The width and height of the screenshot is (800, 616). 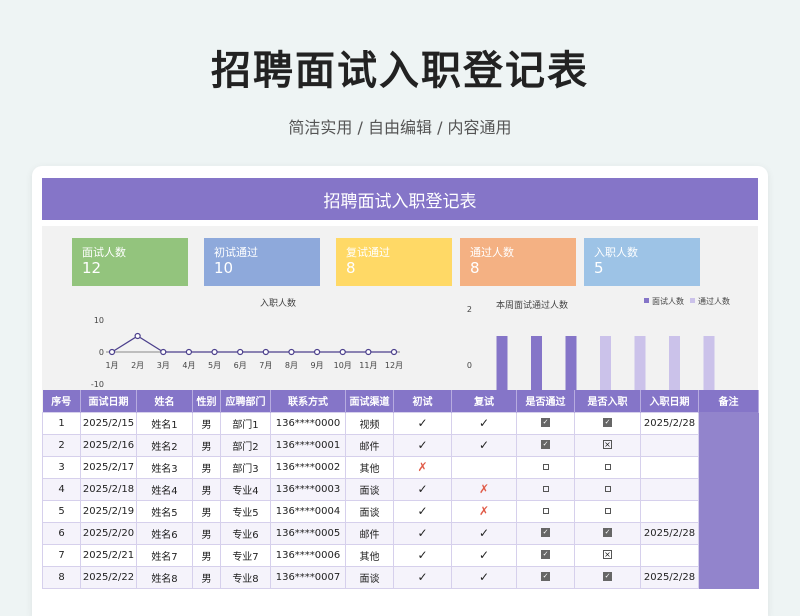 What do you see at coordinates (245, 511) in the screenshot?
I see `cell-dept: 专业5` at bounding box center [245, 511].